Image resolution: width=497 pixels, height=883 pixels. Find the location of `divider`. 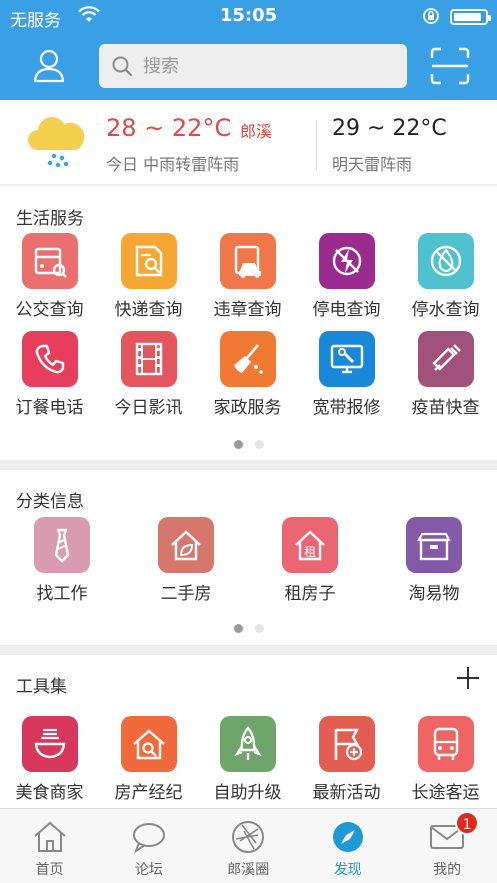

divider is located at coordinates (248, 185).